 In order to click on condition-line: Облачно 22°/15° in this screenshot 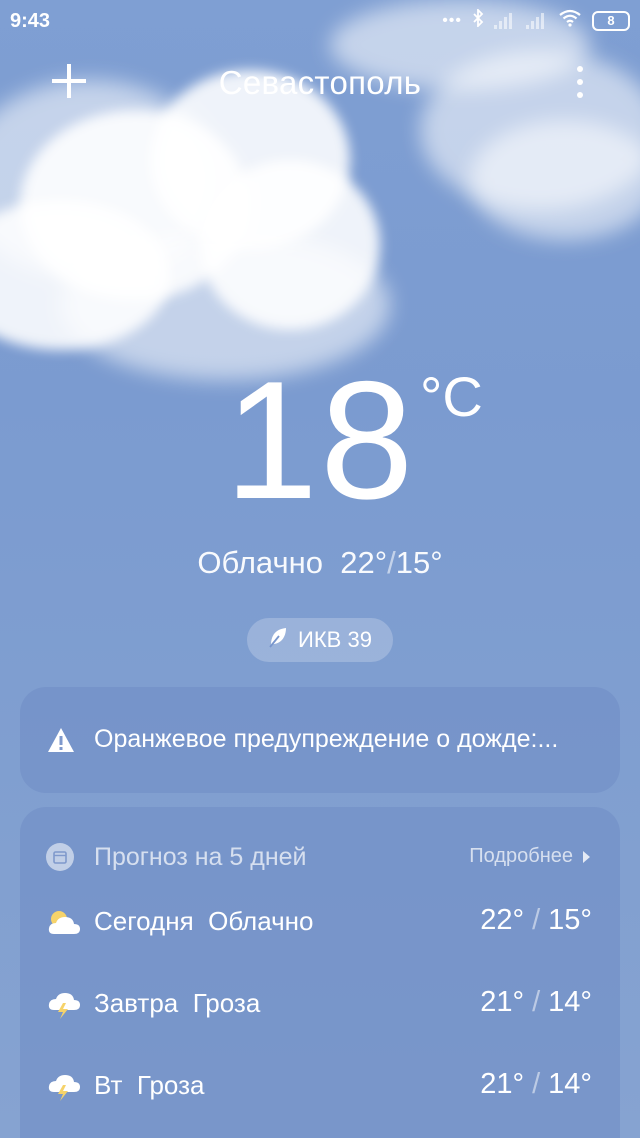, I will do `click(320, 563)`.